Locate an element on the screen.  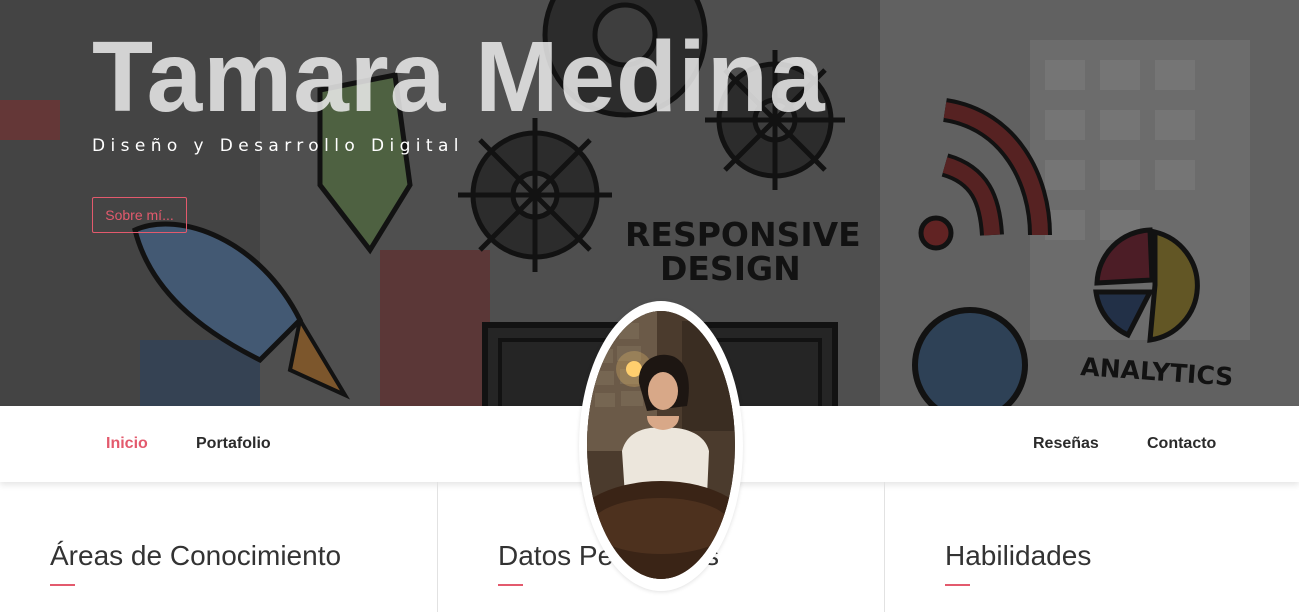
nav-link-inicio: Inicio is located at coordinates (127, 444).